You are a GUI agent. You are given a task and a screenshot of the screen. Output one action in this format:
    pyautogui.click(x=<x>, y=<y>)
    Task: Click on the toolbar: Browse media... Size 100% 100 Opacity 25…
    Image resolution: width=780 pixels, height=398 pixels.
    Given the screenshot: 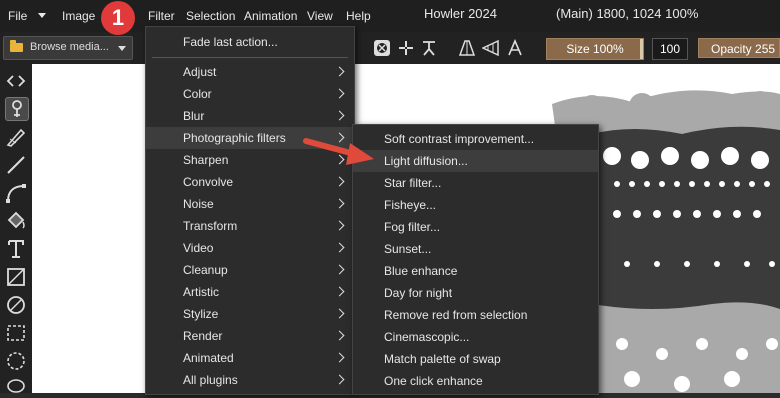 What is the action you would take?
    pyautogui.click(x=390, y=48)
    